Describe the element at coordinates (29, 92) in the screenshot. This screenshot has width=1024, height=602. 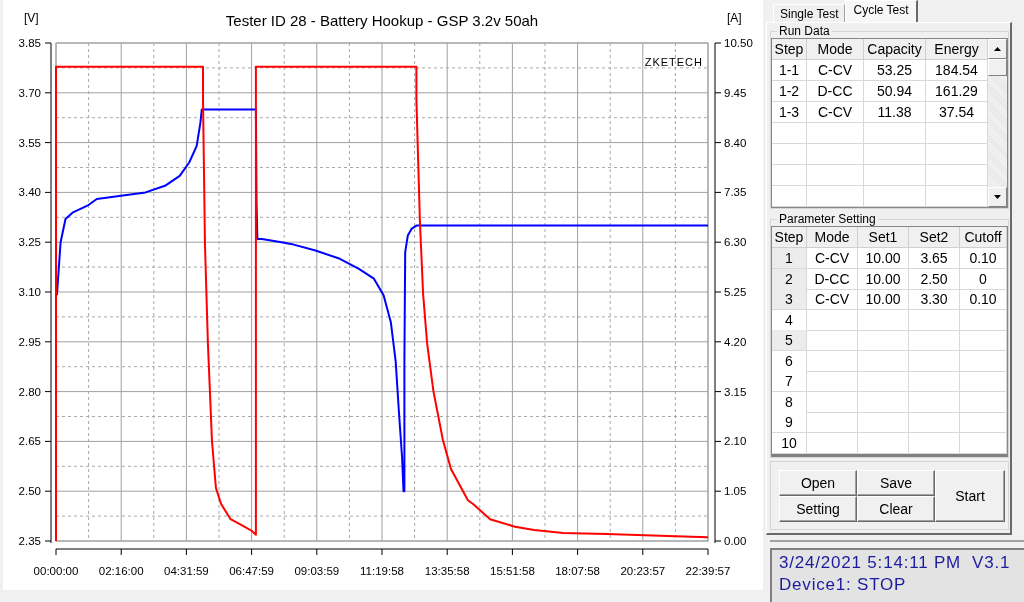
I see `axis-tick-label: 3.70` at that location.